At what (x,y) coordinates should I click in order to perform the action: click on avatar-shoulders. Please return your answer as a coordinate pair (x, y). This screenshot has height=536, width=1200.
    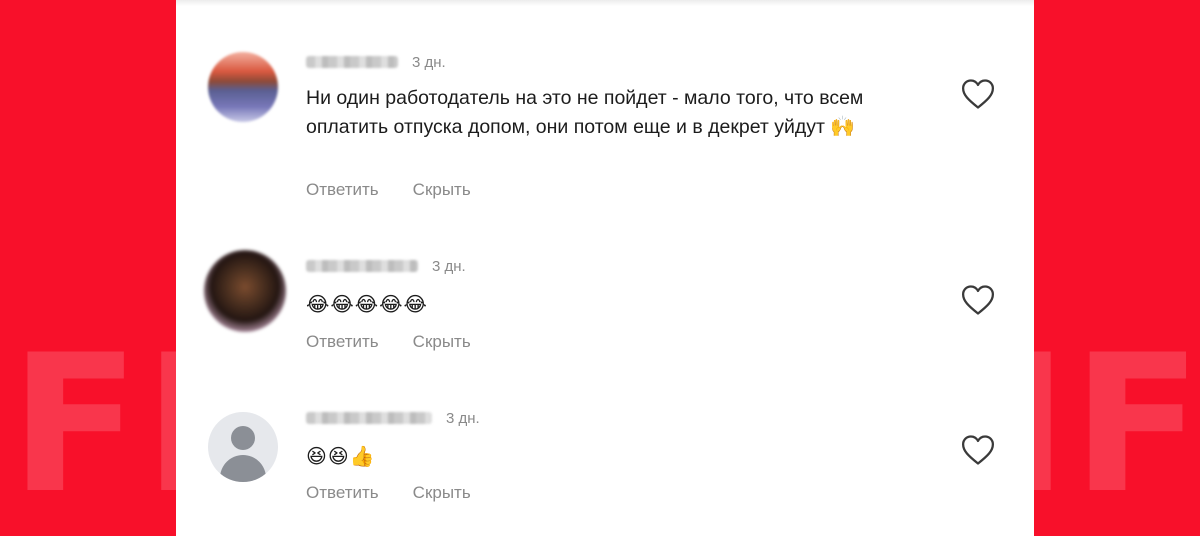
    Looking at the image, I should click on (243, 468).